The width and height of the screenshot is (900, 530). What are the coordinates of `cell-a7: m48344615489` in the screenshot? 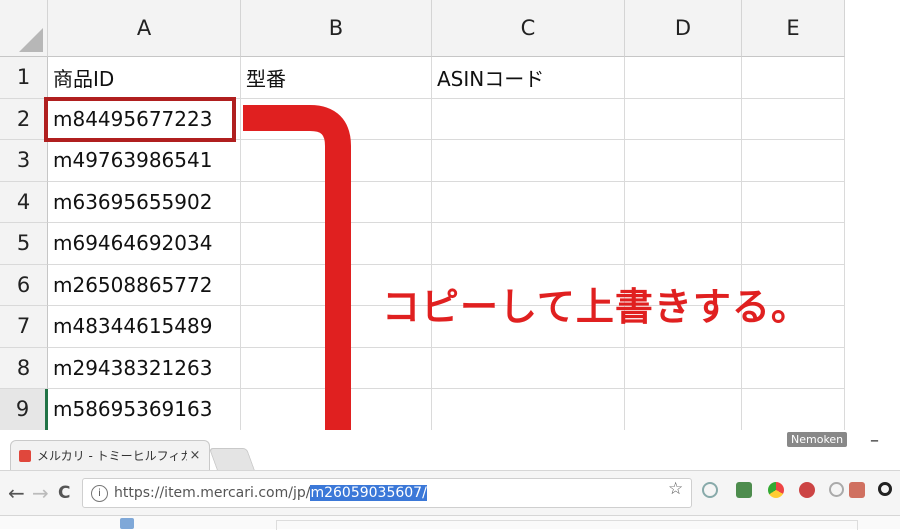 It's located at (144, 327).